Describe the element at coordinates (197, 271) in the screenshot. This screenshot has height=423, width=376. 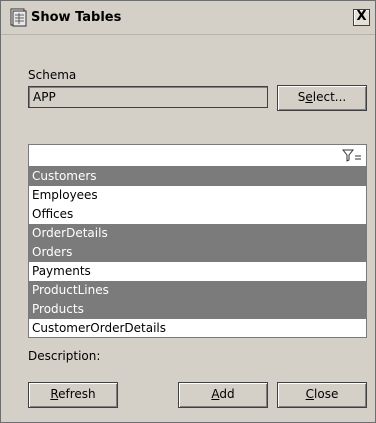
I see `table-list-item: Payments` at that location.